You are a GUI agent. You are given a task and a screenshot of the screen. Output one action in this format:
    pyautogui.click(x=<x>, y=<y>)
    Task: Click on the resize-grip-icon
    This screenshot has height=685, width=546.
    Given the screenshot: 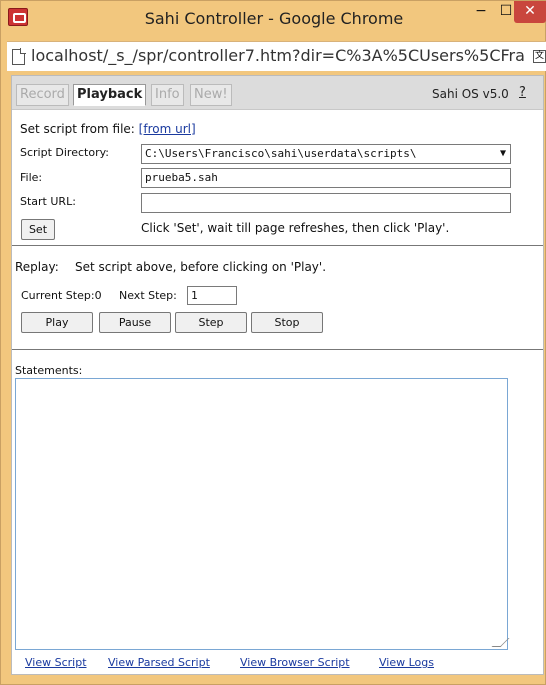 What is the action you would take?
    pyautogui.click(x=500, y=642)
    